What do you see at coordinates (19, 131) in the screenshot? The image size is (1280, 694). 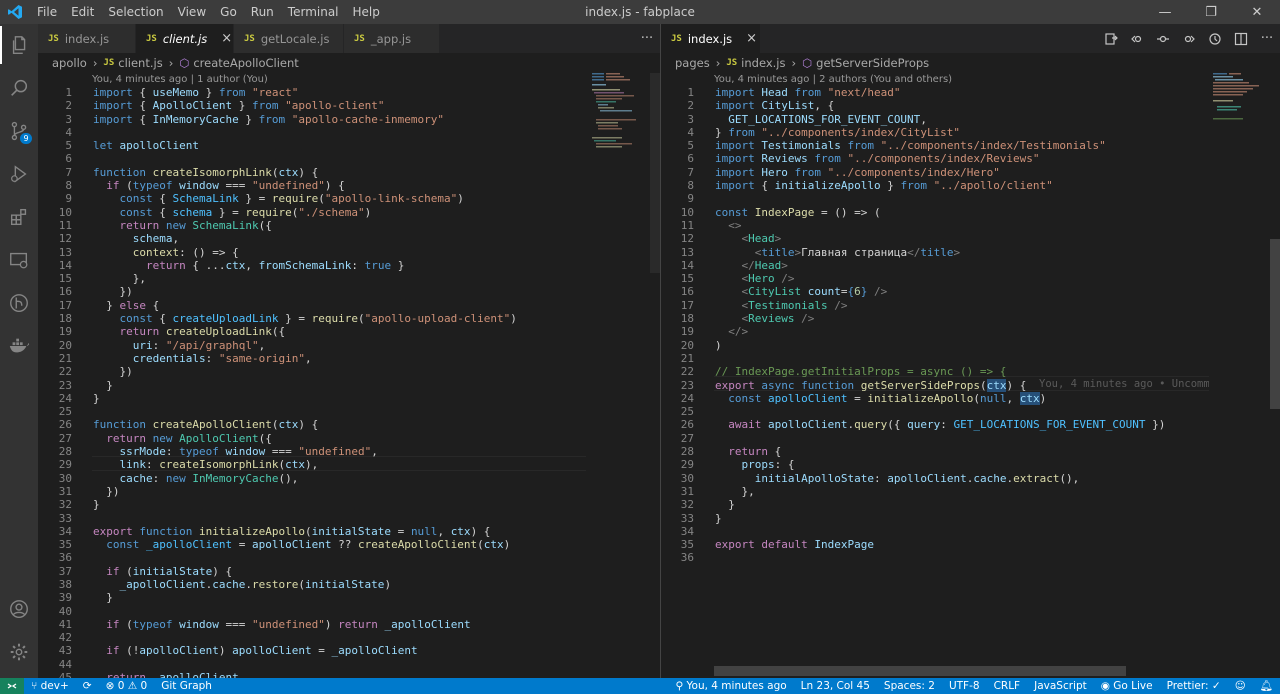 I see `source-control-icon: 9` at bounding box center [19, 131].